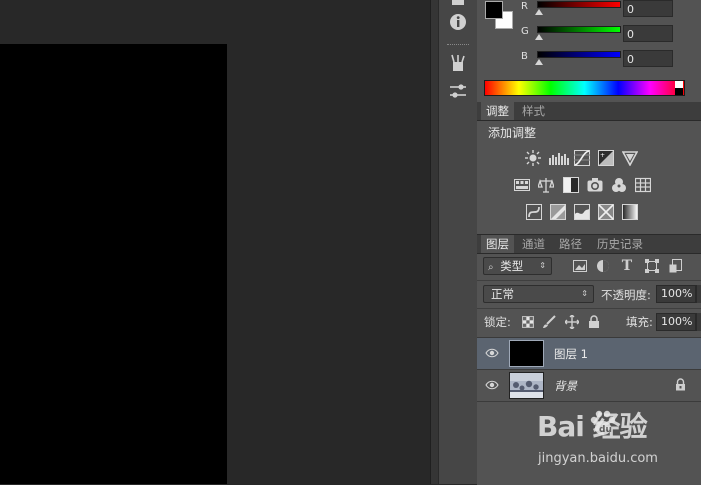 This screenshot has width=701, height=485. Describe the element at coordinates (589, 111) in the screenshot. I see `adjustments-tab-row: 调整 样式` at that location.